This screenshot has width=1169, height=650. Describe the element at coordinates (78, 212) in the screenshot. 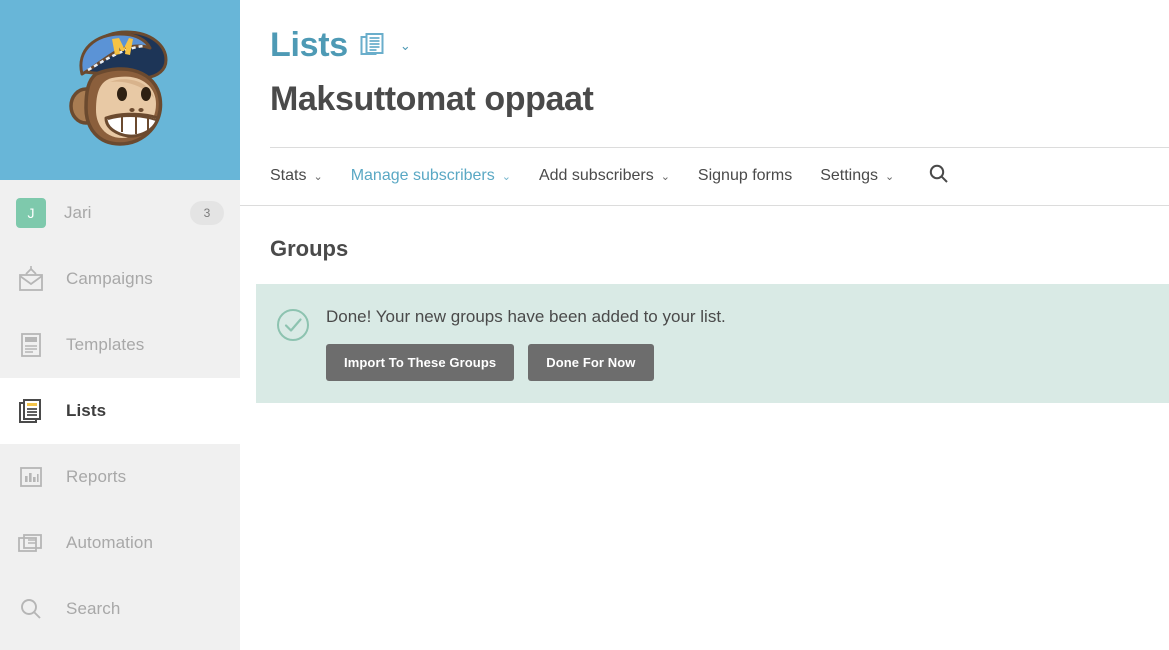

I see `account-name: Jari` at that location.